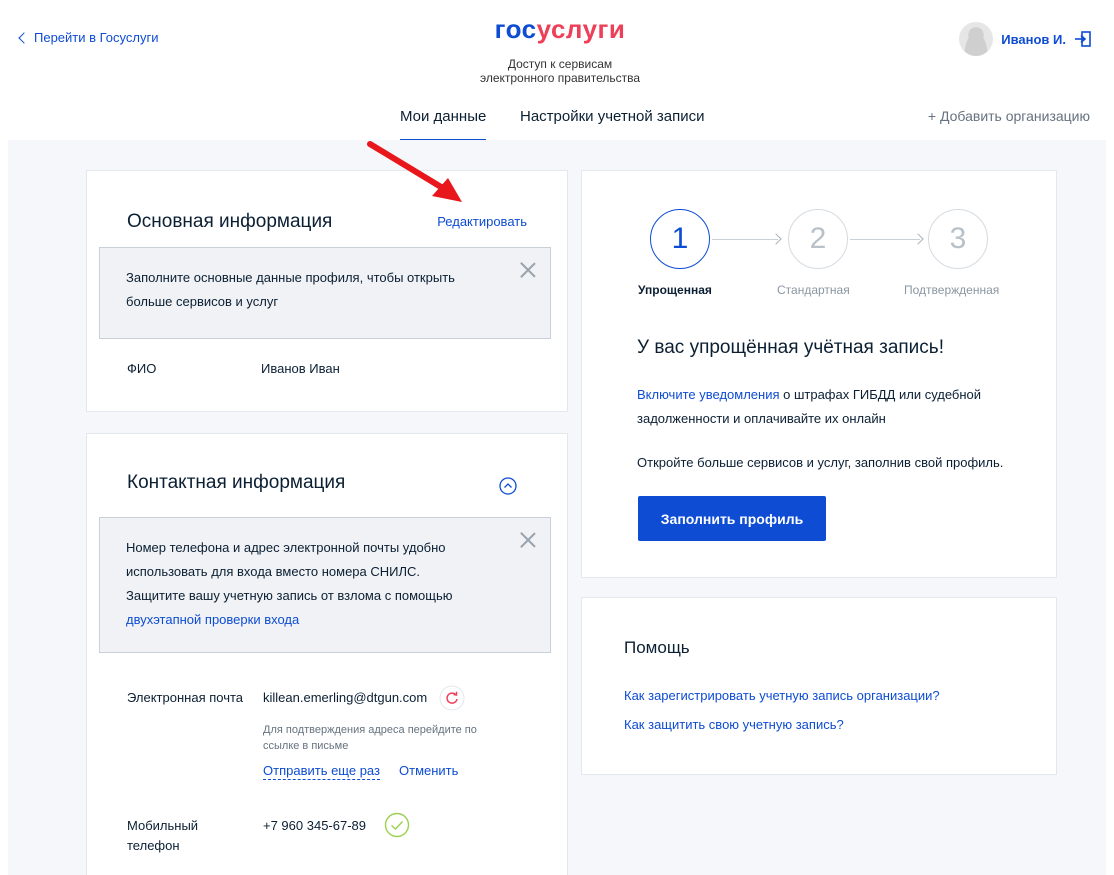 This screenshot has height=875, width=1114. I want to click on check-icon, so click(397, 825).